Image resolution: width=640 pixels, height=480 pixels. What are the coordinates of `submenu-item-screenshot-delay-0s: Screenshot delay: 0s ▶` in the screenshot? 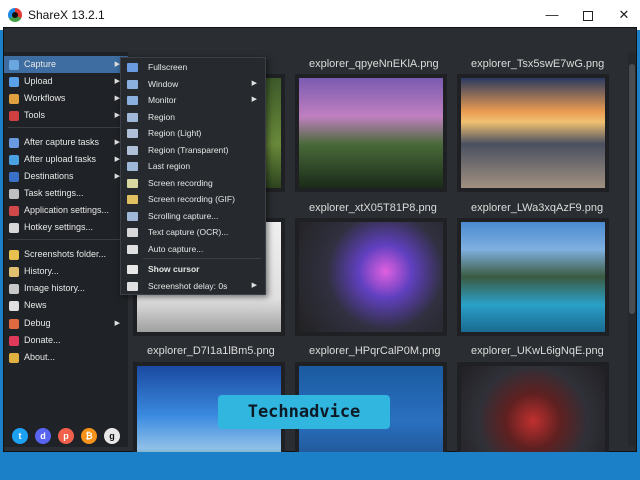 It's located at (193, 286).